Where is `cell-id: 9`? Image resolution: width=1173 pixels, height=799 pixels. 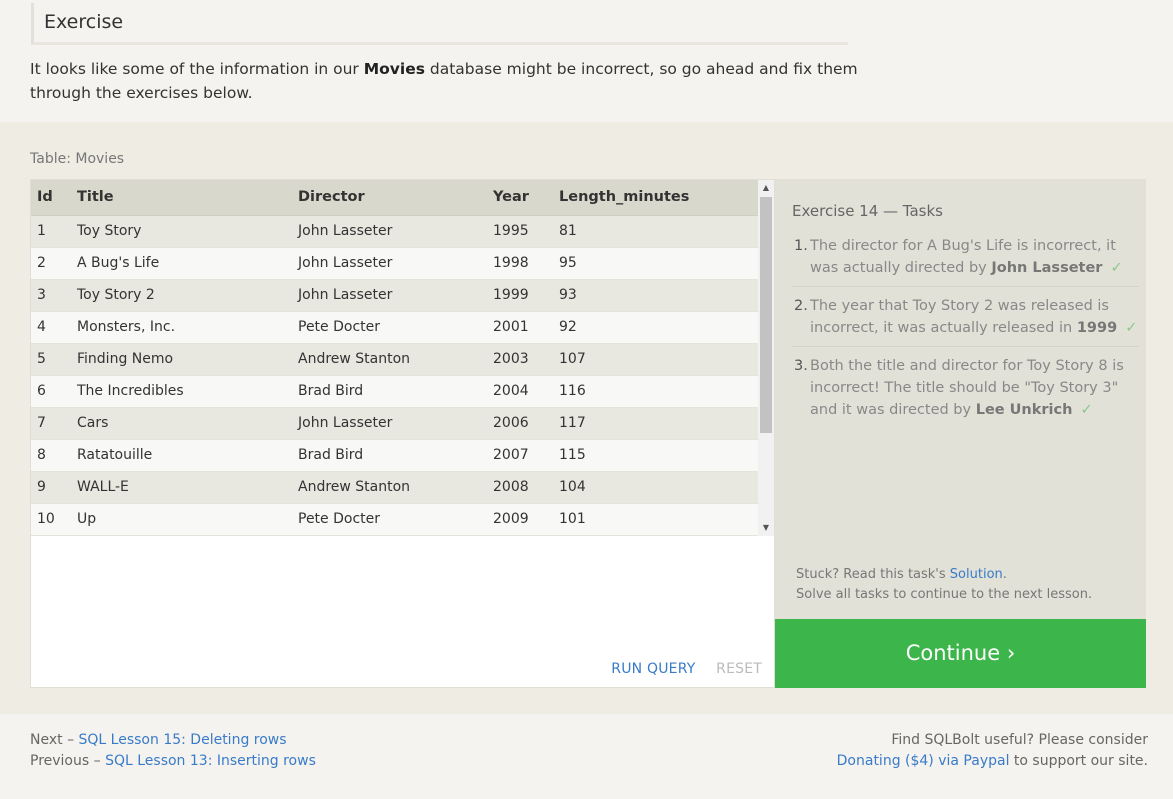 cell-id: 9 is located at coordinates (51, 487).